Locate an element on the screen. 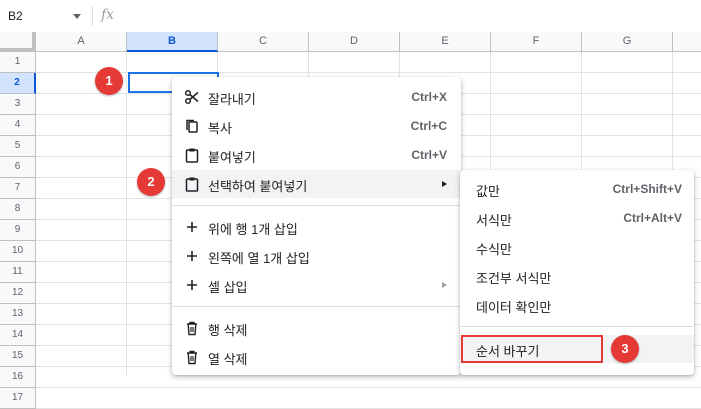 This screenshot has height=409, width=701. row-header-11: 11 is located at coordinates (18, 272).